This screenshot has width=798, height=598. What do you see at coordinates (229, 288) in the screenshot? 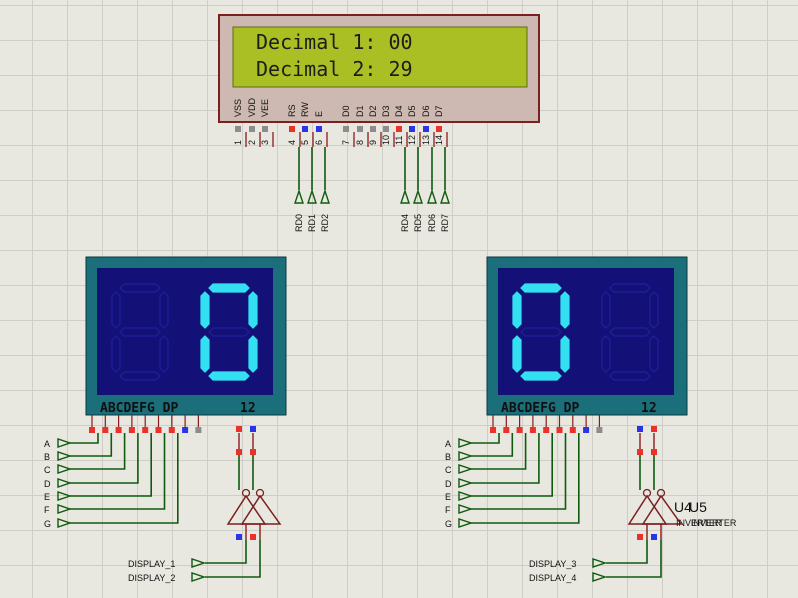
I see `segment-a` at bounding box center [229, 288].